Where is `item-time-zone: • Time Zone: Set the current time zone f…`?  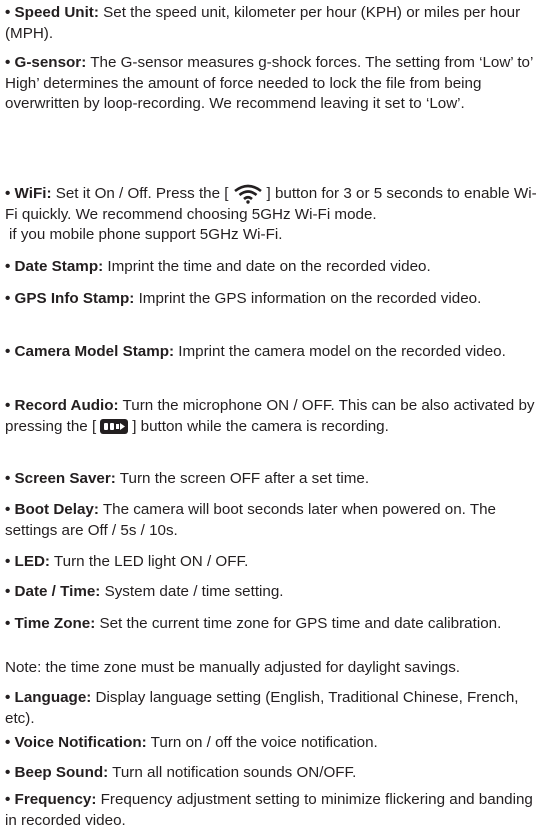
item-time-zone: • Time Zone: Set the current time zone f… is located at coordinates (275, 624).